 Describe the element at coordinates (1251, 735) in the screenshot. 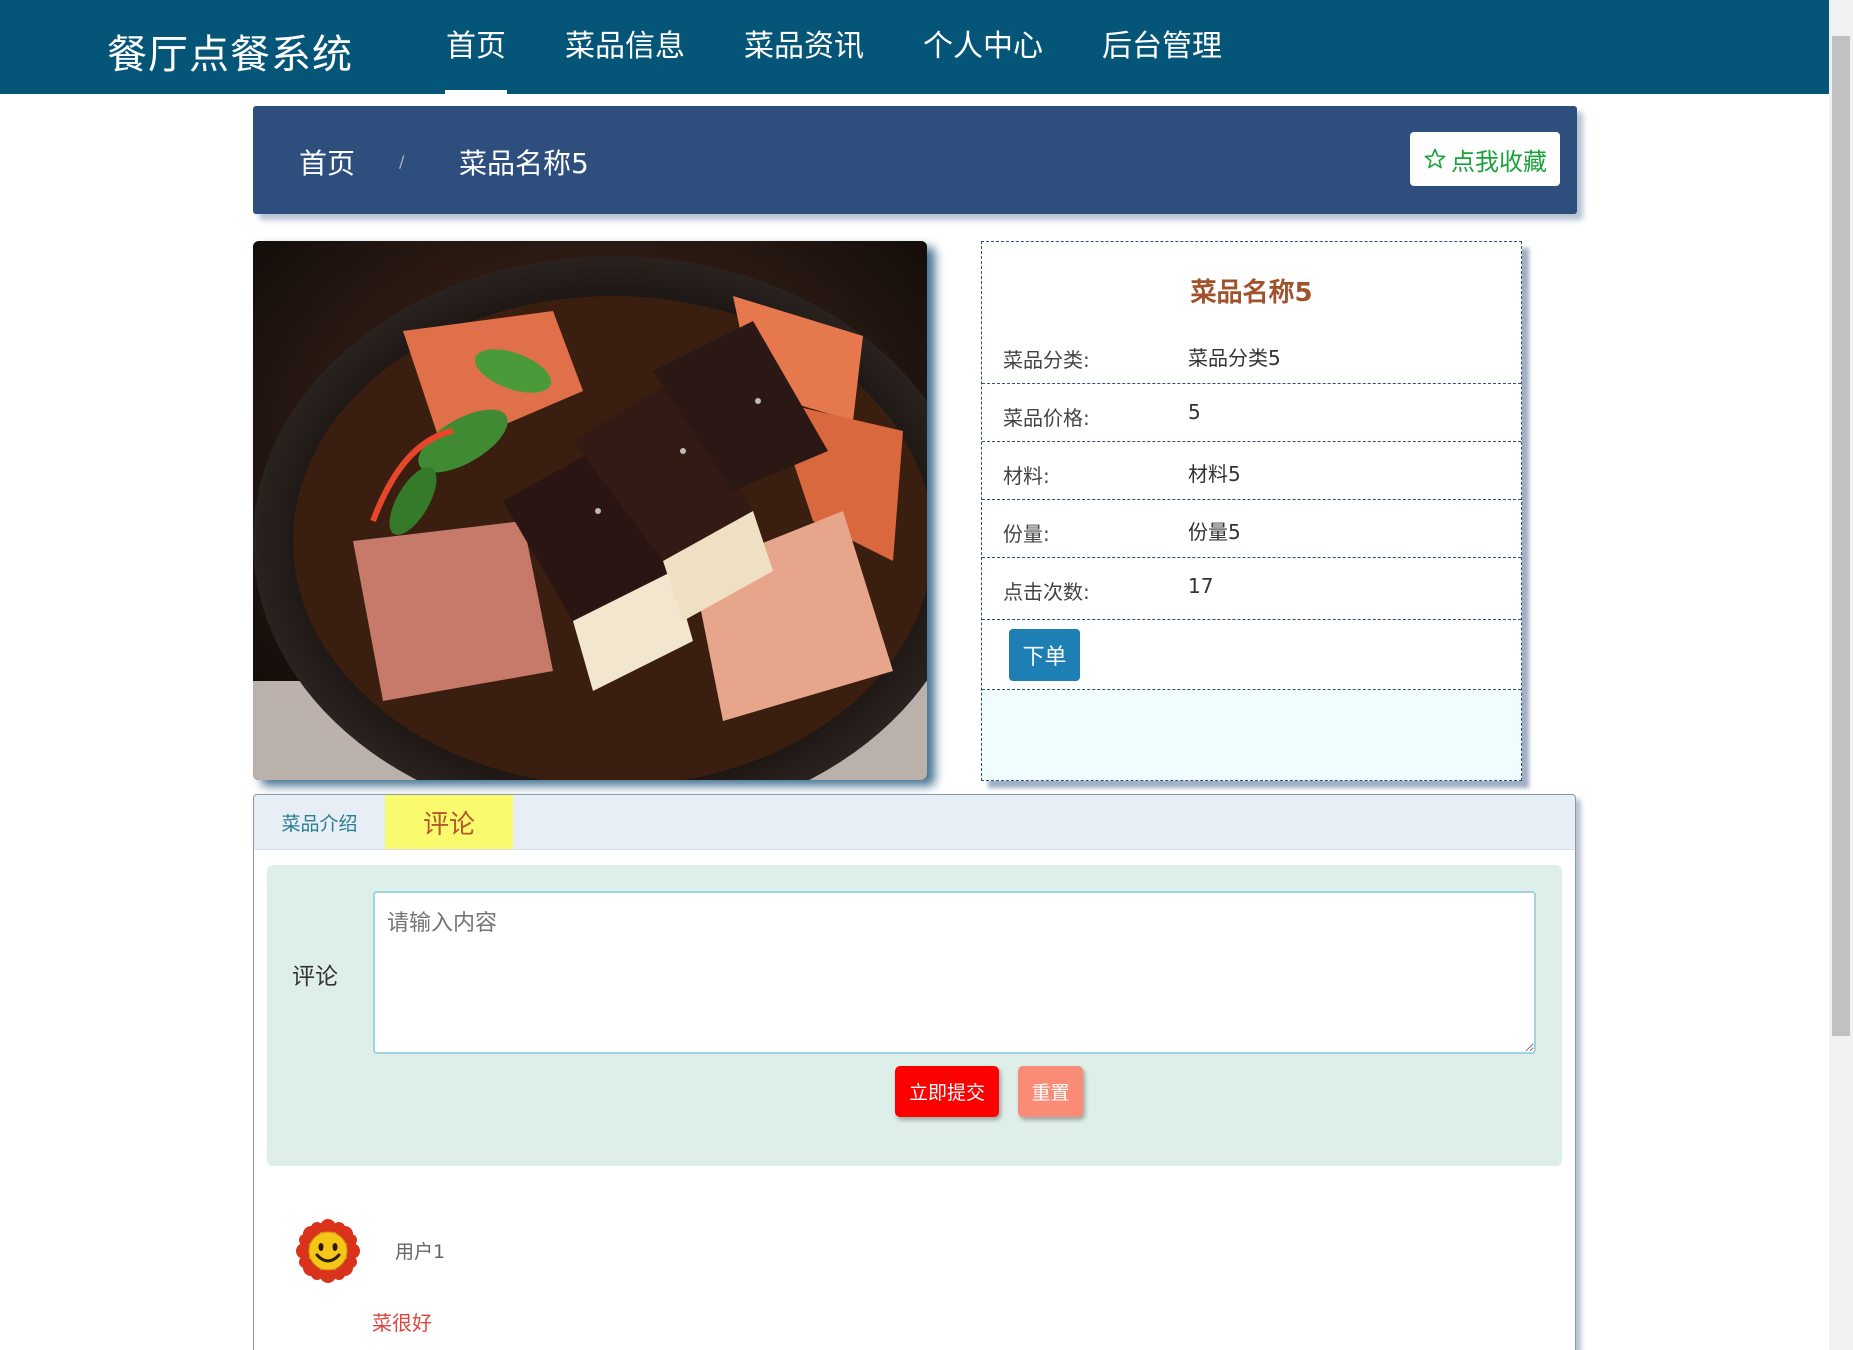

I see `info-panel-footer` at that location.